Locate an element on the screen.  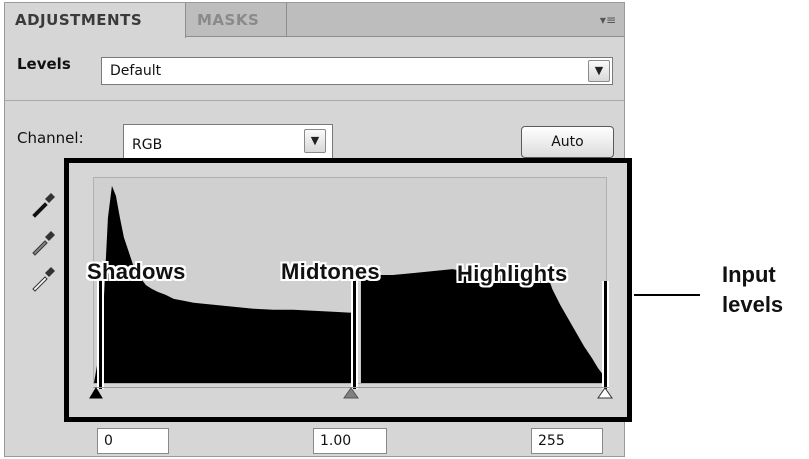
panel-menu-icon: ▾≡ is located at coordinates (606, 20).